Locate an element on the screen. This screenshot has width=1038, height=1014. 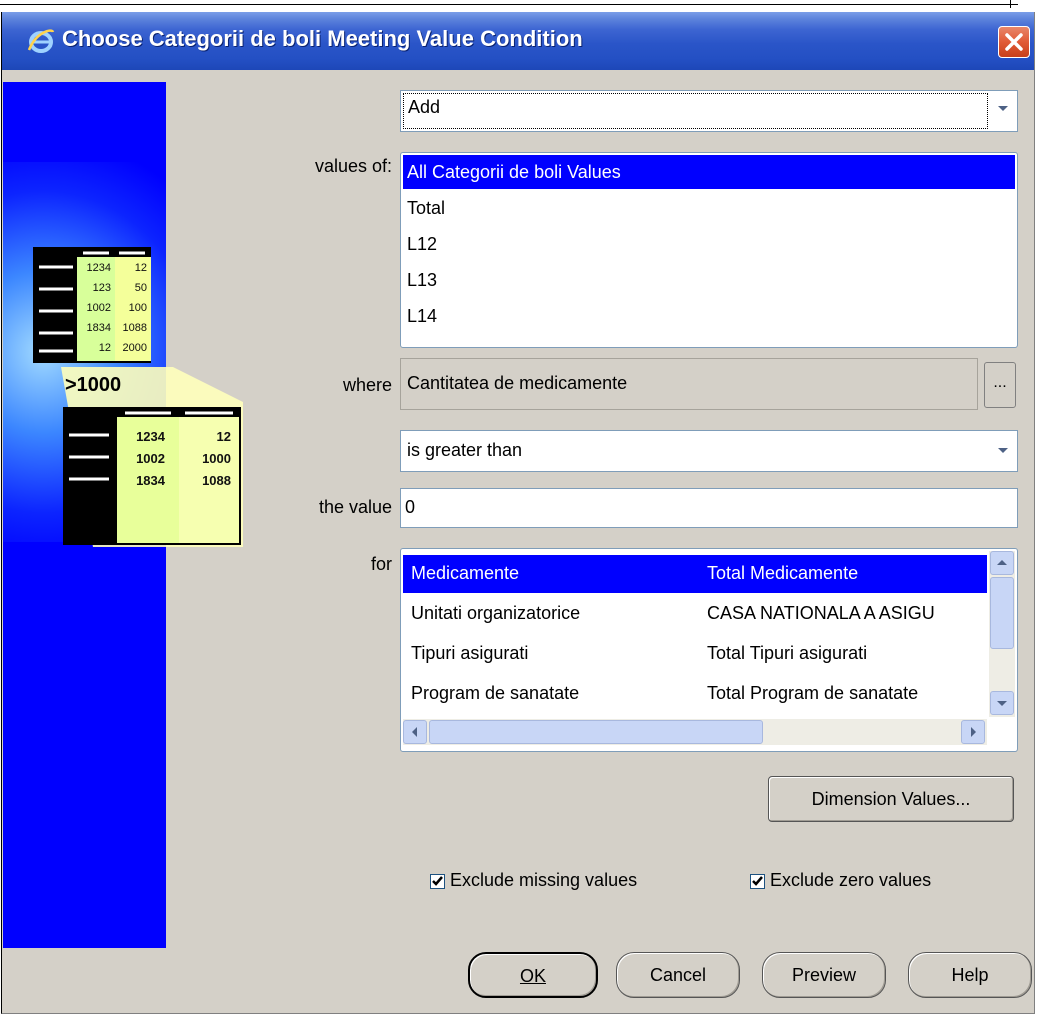
the-value-input: 0 is located at coordinates (709, 508).